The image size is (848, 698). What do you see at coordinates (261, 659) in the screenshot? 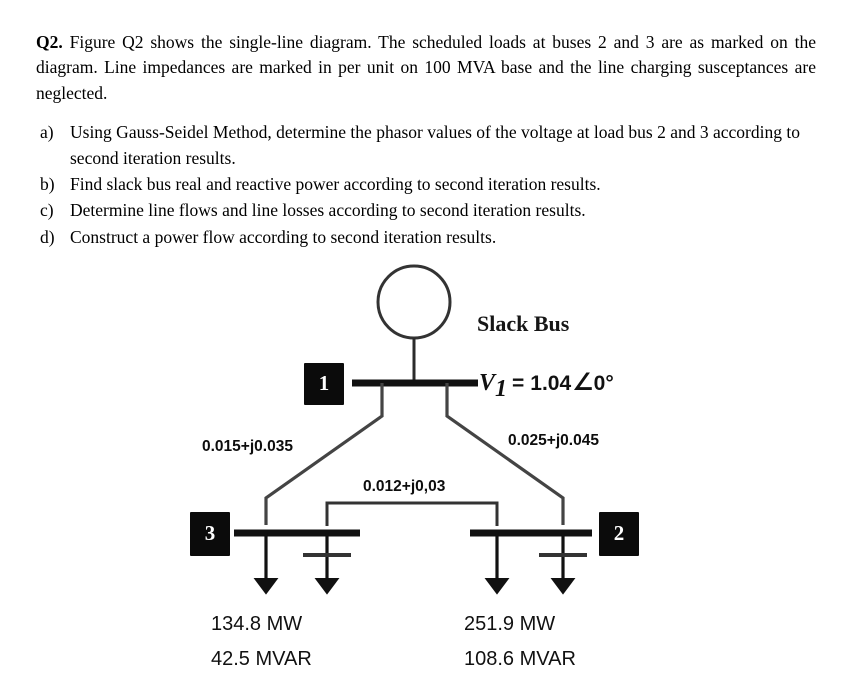
I see `bus-3-load-reactive-power: 42.5 MVAR` at bounding box center [261, 659].